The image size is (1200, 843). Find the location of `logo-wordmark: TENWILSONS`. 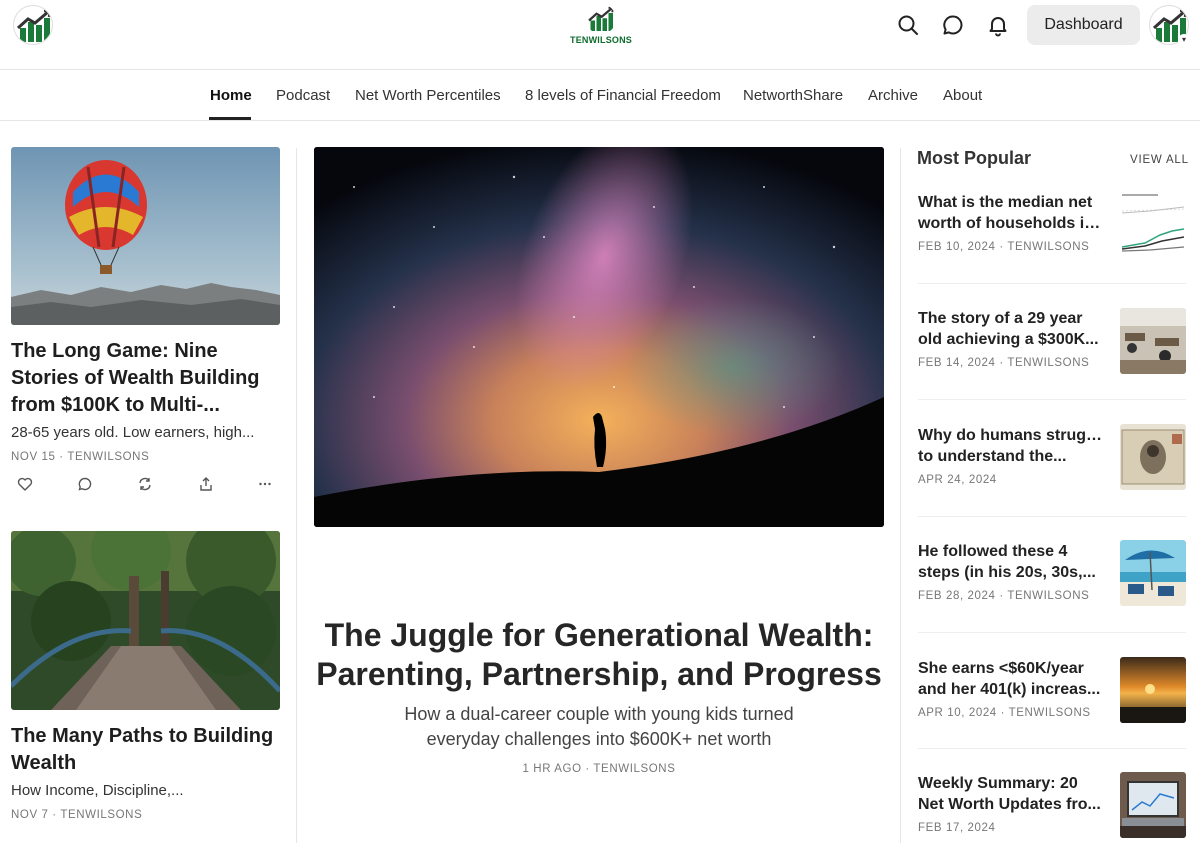

logo-wordmark: TENWILSONS is located at coordinates (601, 40).